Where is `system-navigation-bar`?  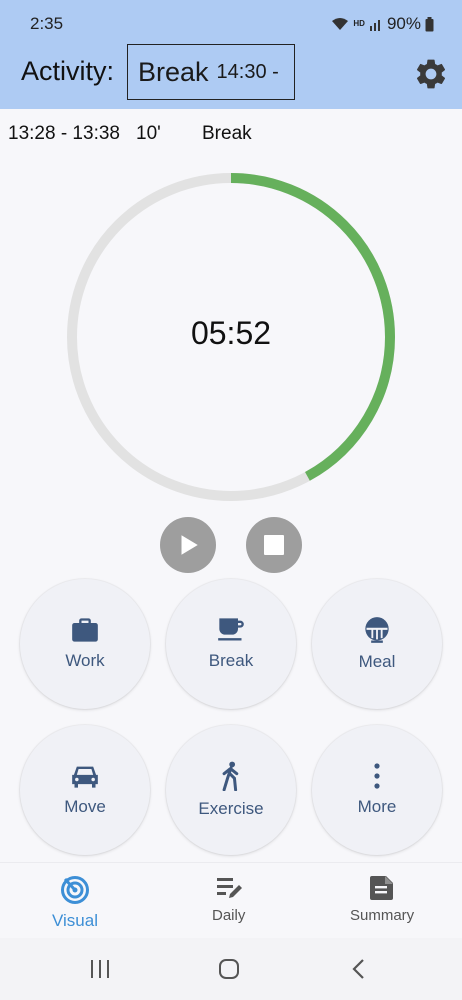 system-navigation-bar is located at coordinates (231, 969).